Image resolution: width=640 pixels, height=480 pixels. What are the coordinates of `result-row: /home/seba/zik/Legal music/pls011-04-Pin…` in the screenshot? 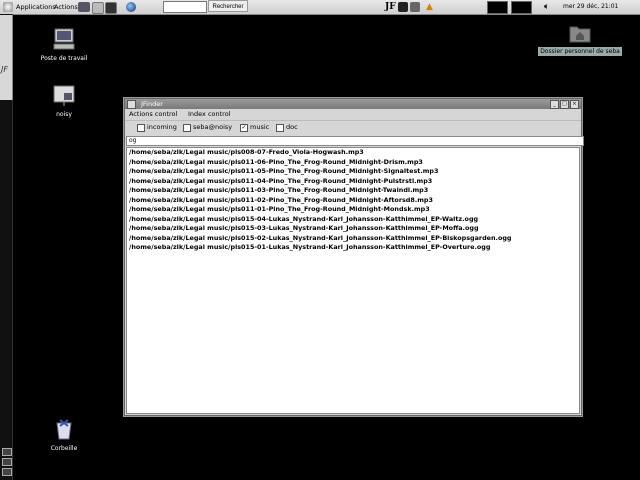 It's located at (353, 182).